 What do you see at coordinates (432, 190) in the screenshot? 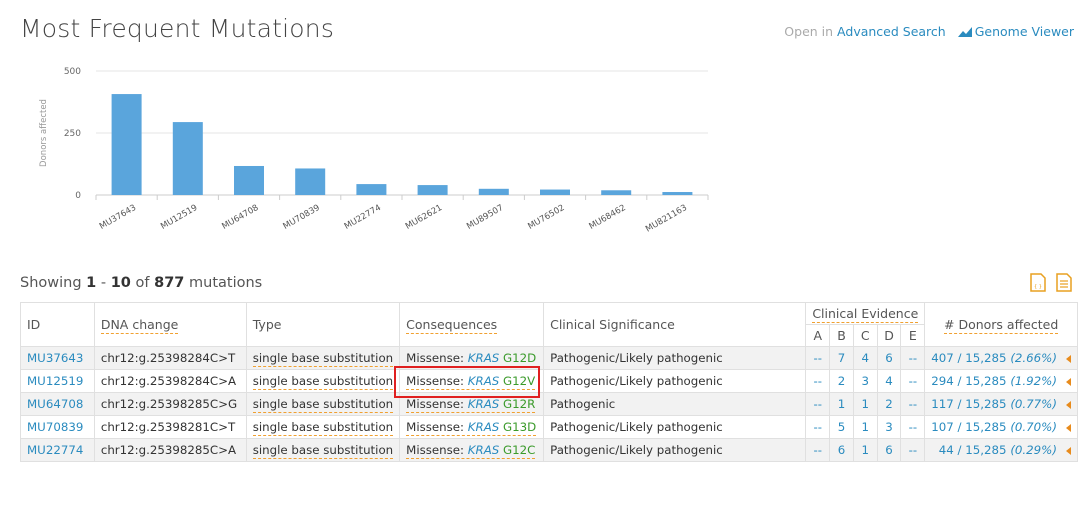
I see `bar-mu62621` at bounding box center [432, 190].